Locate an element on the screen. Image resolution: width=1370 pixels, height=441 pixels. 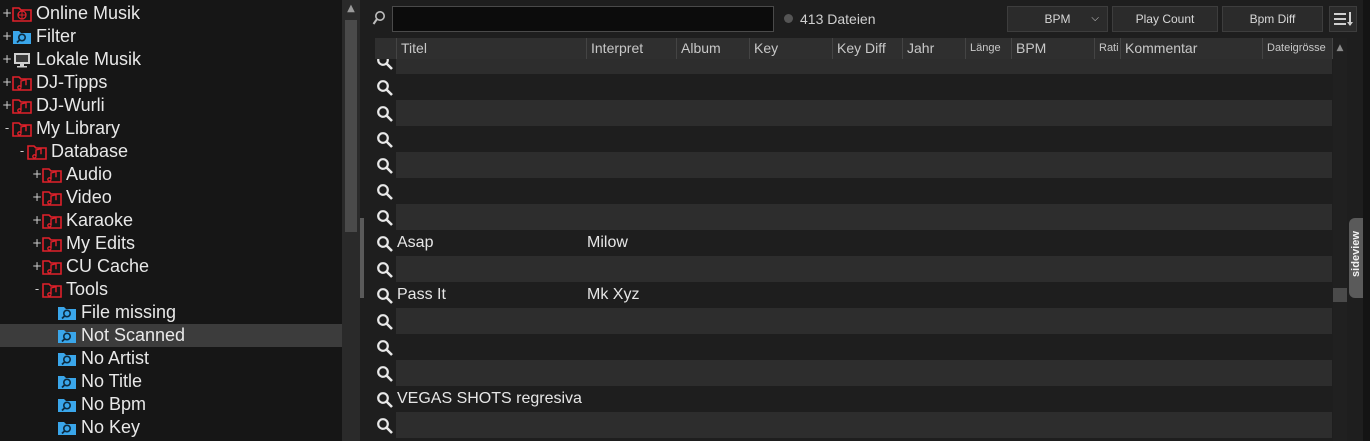
tree-item: + Filter is located at coordinates (171, 36).